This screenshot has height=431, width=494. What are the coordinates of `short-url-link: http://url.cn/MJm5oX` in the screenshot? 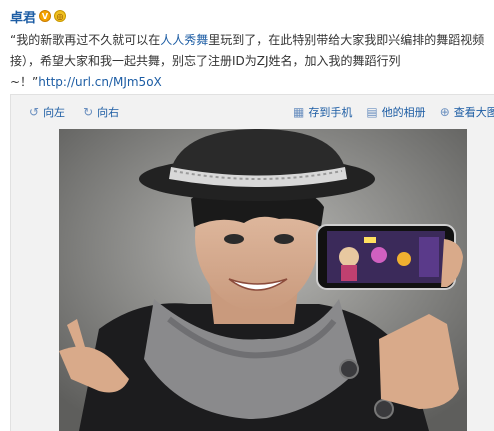 It's located at (99, 82).